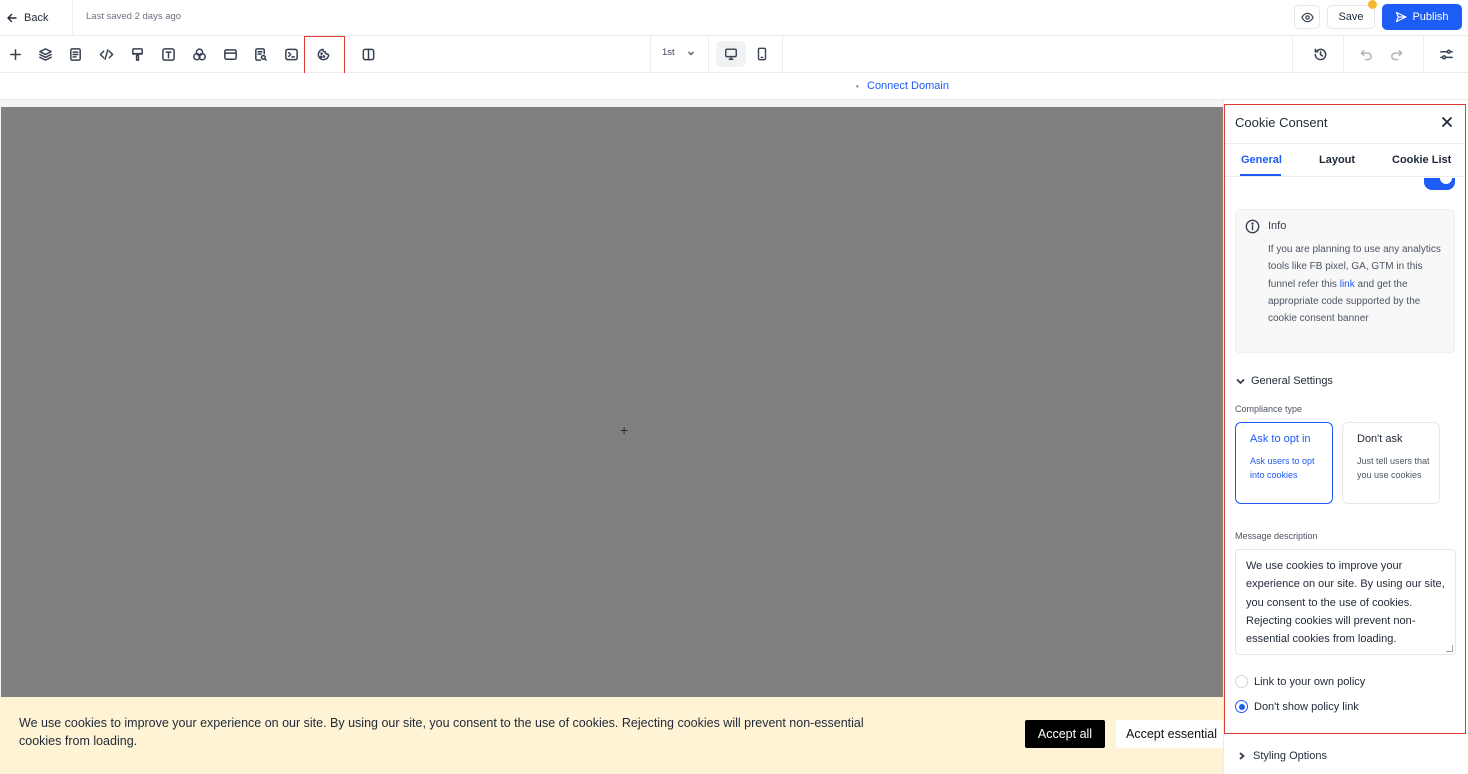 The image size is (1468, 774). Describe the element at coordinates (1281, 122) in the screenshot. I see `panel-title: Cookie Consent` at that location.